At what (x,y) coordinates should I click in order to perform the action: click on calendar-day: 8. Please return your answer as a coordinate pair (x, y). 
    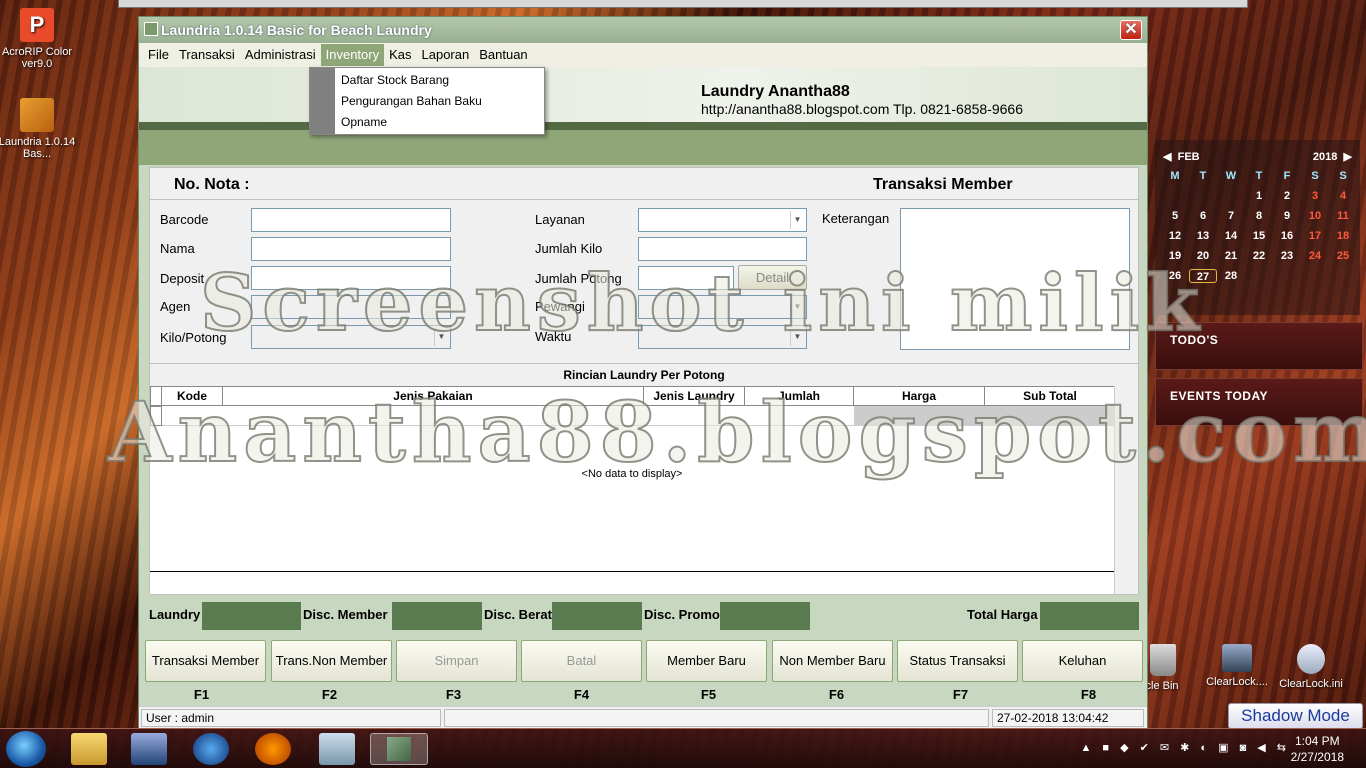
    Looking at the image, I should click on (1259, 216).